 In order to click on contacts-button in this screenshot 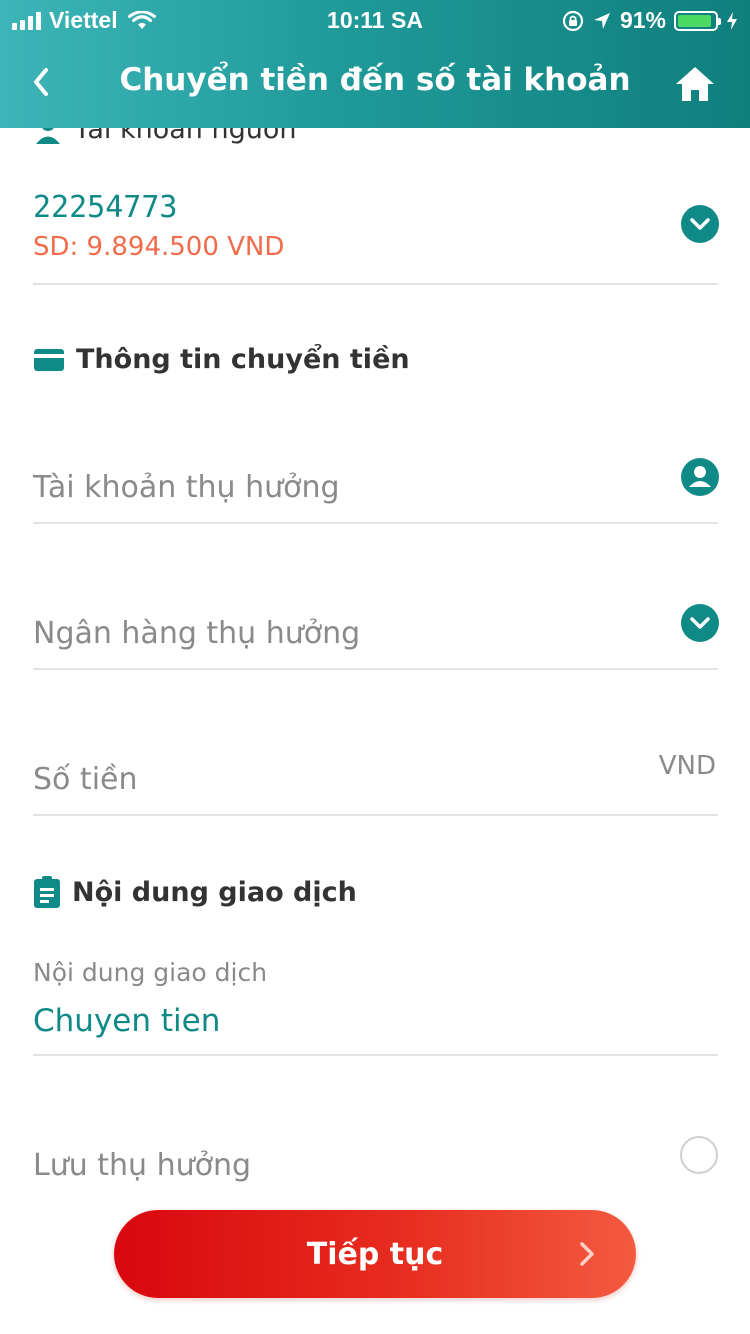, I will do `click(700, 479)`.